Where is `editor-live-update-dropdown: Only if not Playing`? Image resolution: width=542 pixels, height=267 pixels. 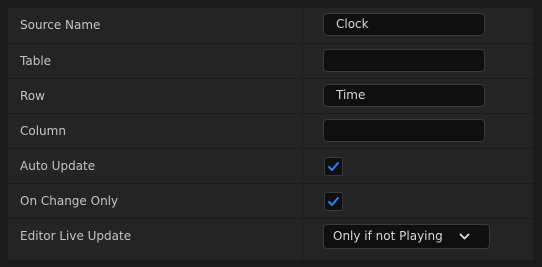 editor-live-update-dropdown: Only if not Playing is located at coordinates (406, 236).